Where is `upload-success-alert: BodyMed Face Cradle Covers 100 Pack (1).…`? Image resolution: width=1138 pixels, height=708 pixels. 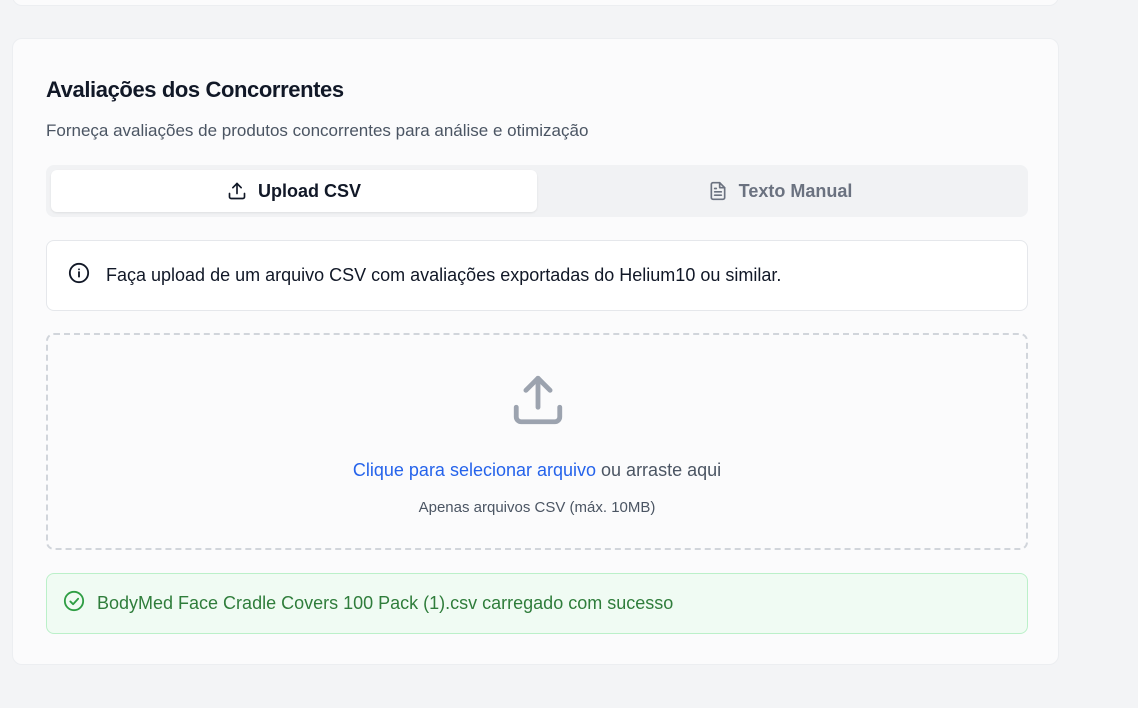
upload-success-alert: BodyMed Face Cradle Covers 100 Pack (1).… is located at coordinates (537, 603).